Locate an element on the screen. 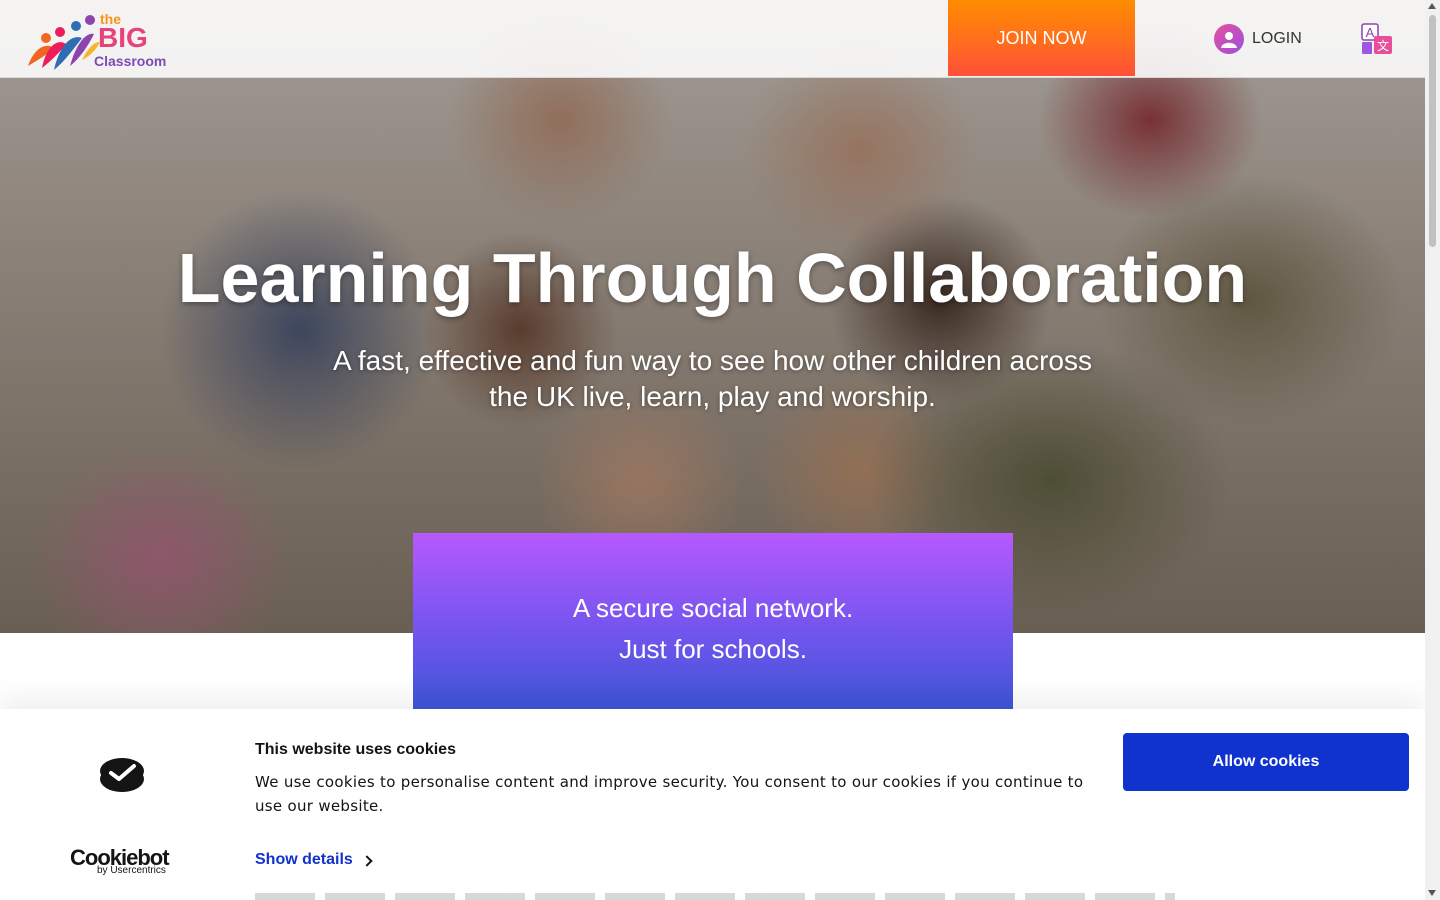  show-details-link: Show details is located at coordinates (314, 860).